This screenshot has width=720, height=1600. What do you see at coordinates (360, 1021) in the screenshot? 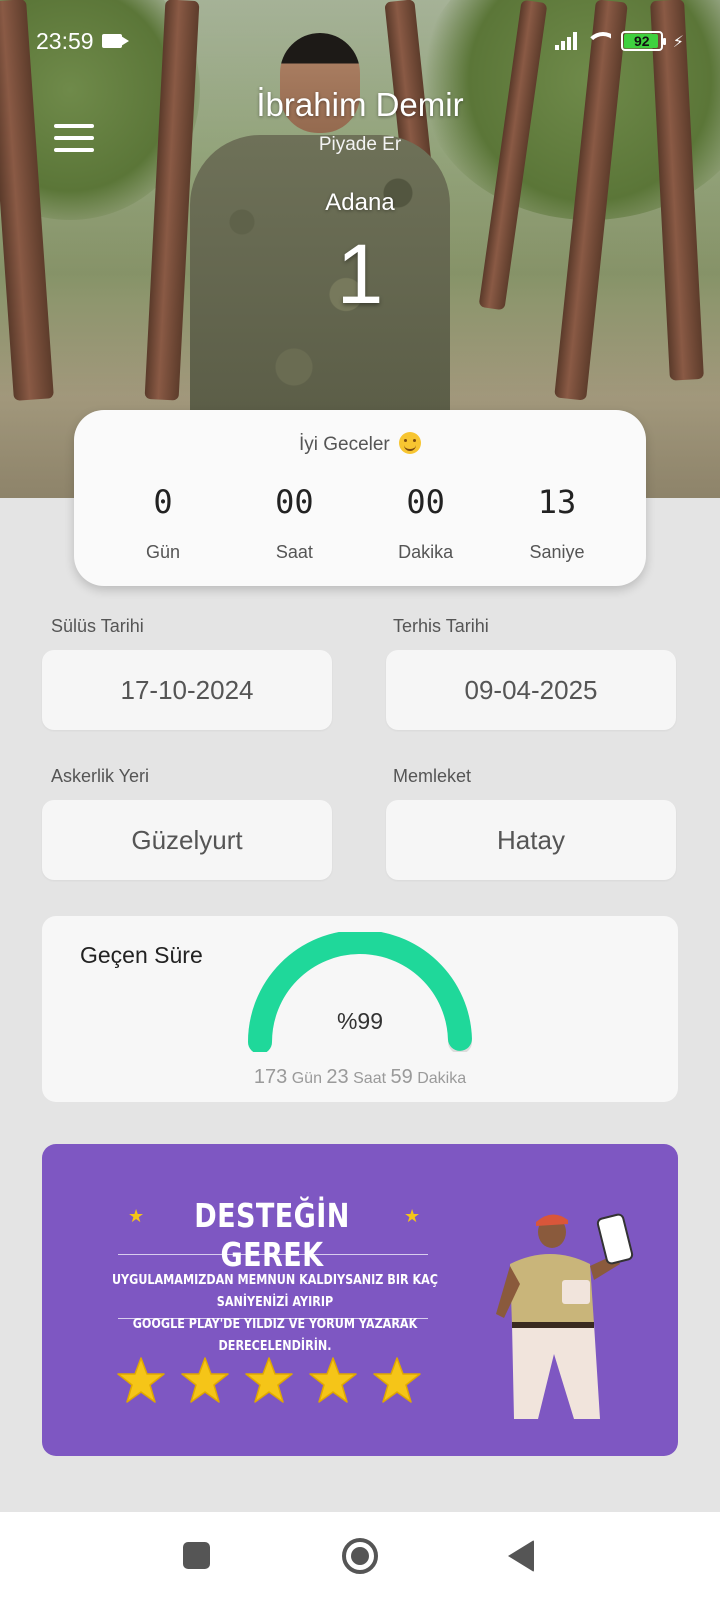
I see `progress-percent: %99` at bounding box center [360, 1021].